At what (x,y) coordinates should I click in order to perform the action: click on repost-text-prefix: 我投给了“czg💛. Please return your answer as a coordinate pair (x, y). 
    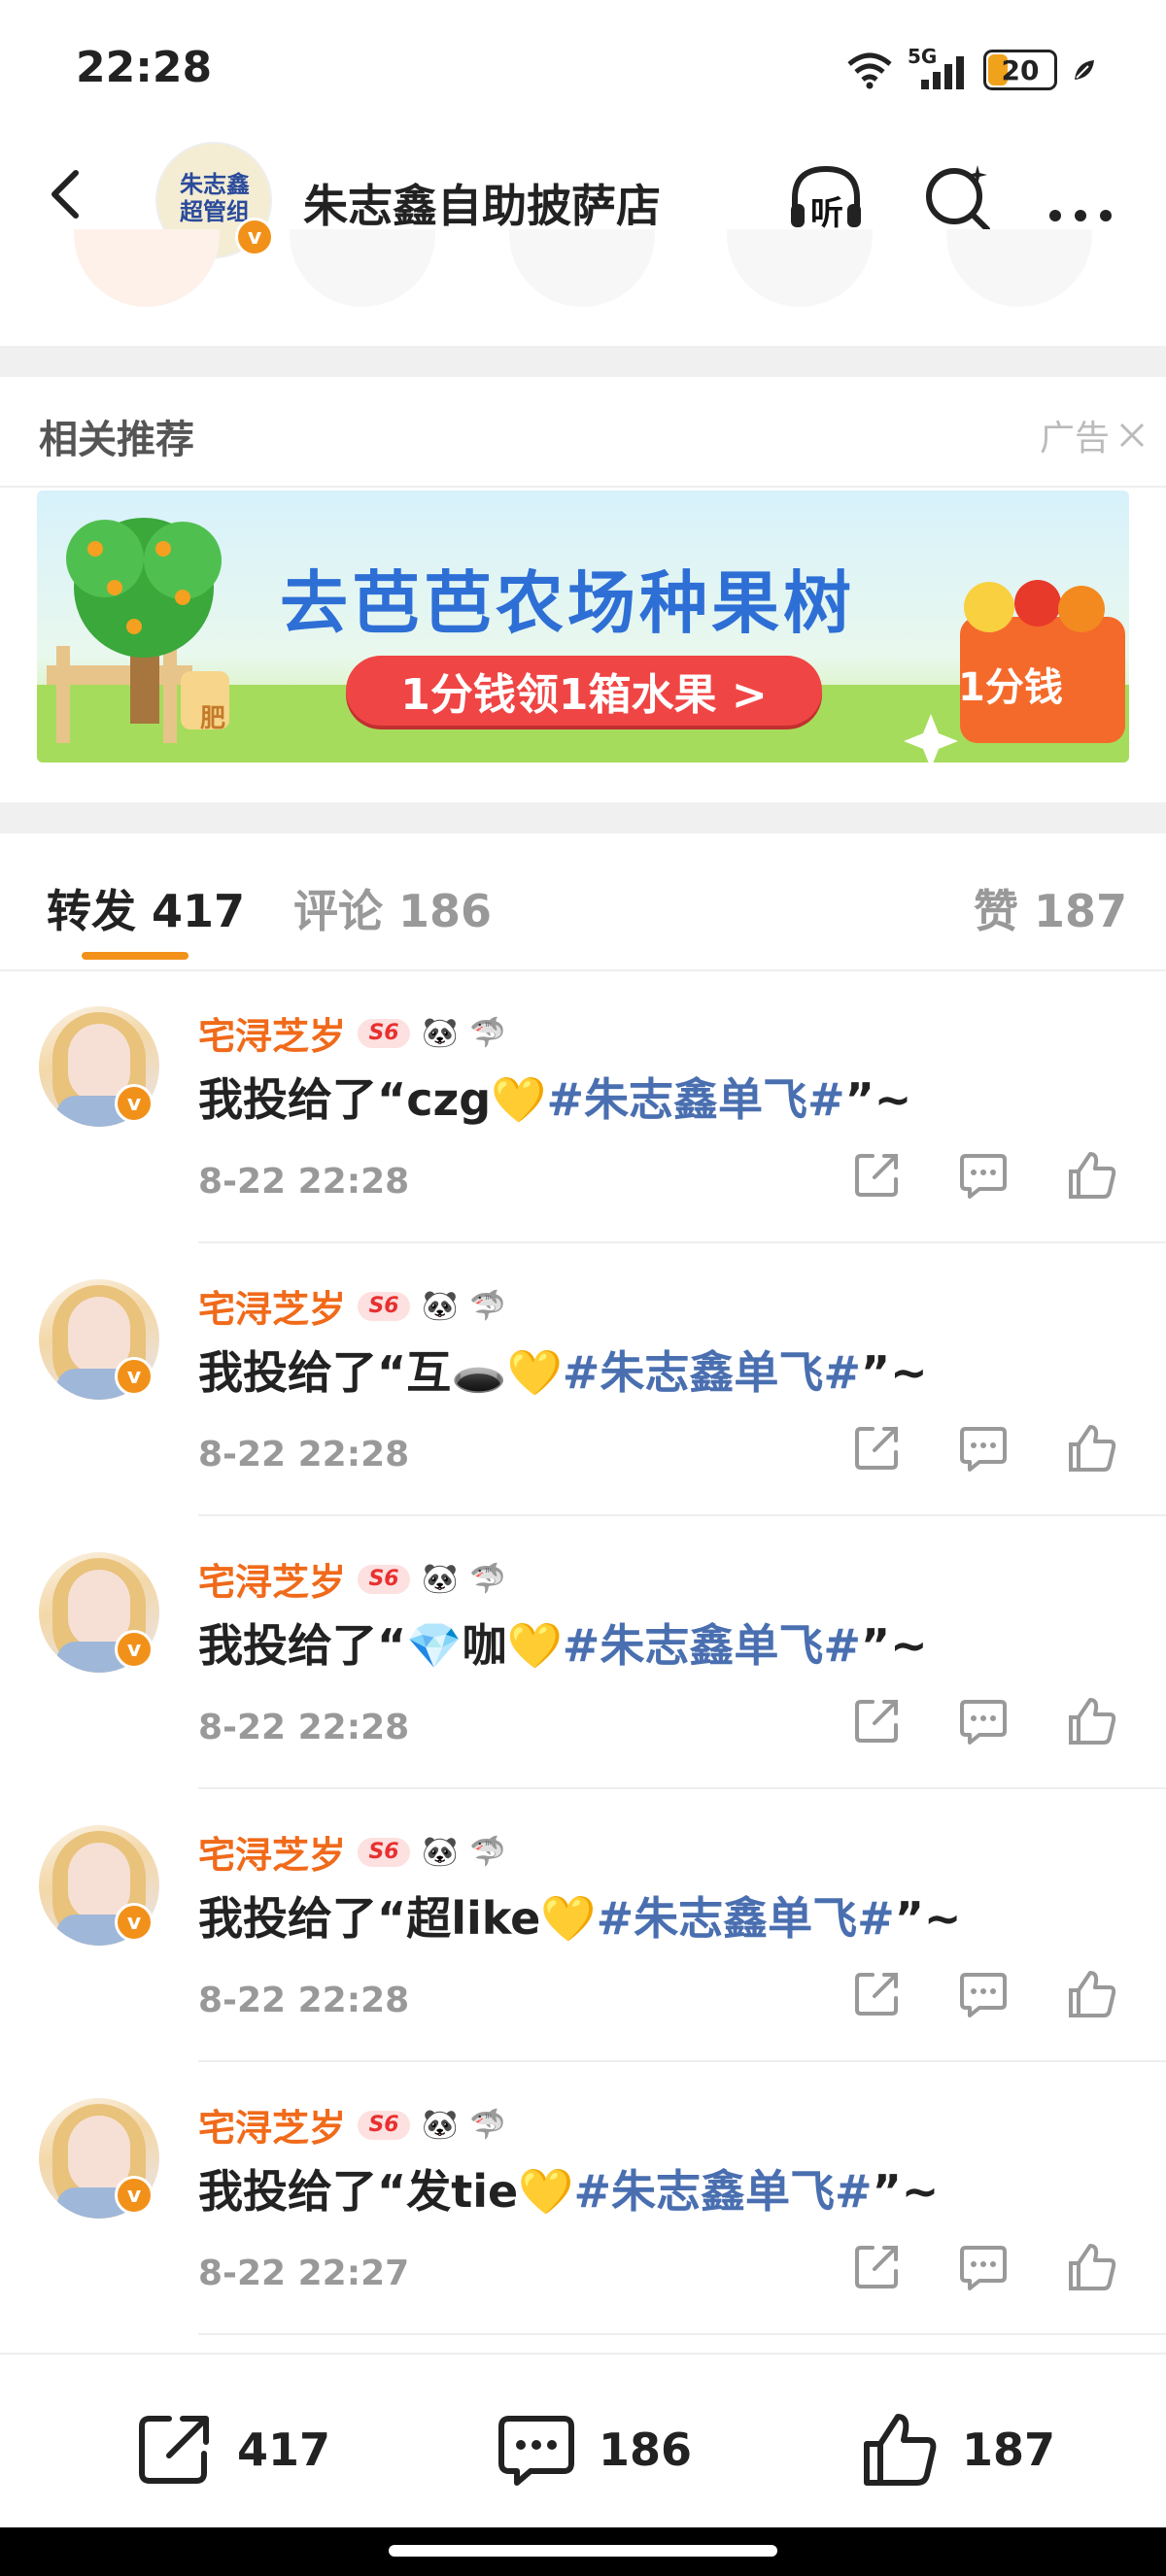
    Looking at the image, I should click on (372, 1099).